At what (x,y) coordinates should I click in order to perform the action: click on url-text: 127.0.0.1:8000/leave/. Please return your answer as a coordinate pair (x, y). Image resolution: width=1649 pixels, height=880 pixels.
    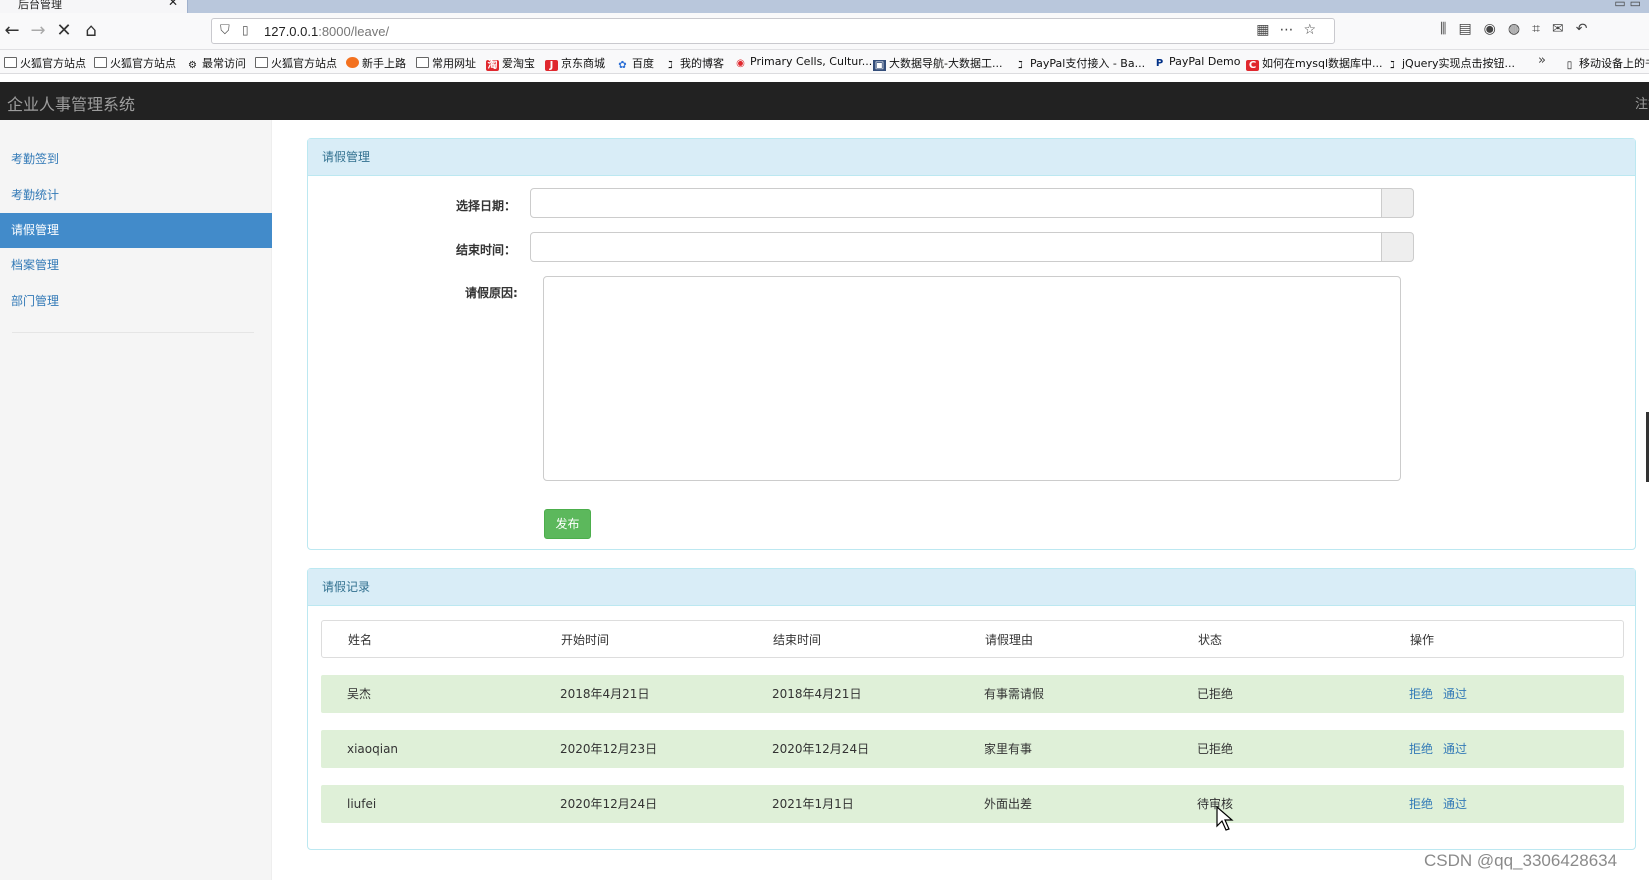
    Looking at the image, I should click on (326, 31).